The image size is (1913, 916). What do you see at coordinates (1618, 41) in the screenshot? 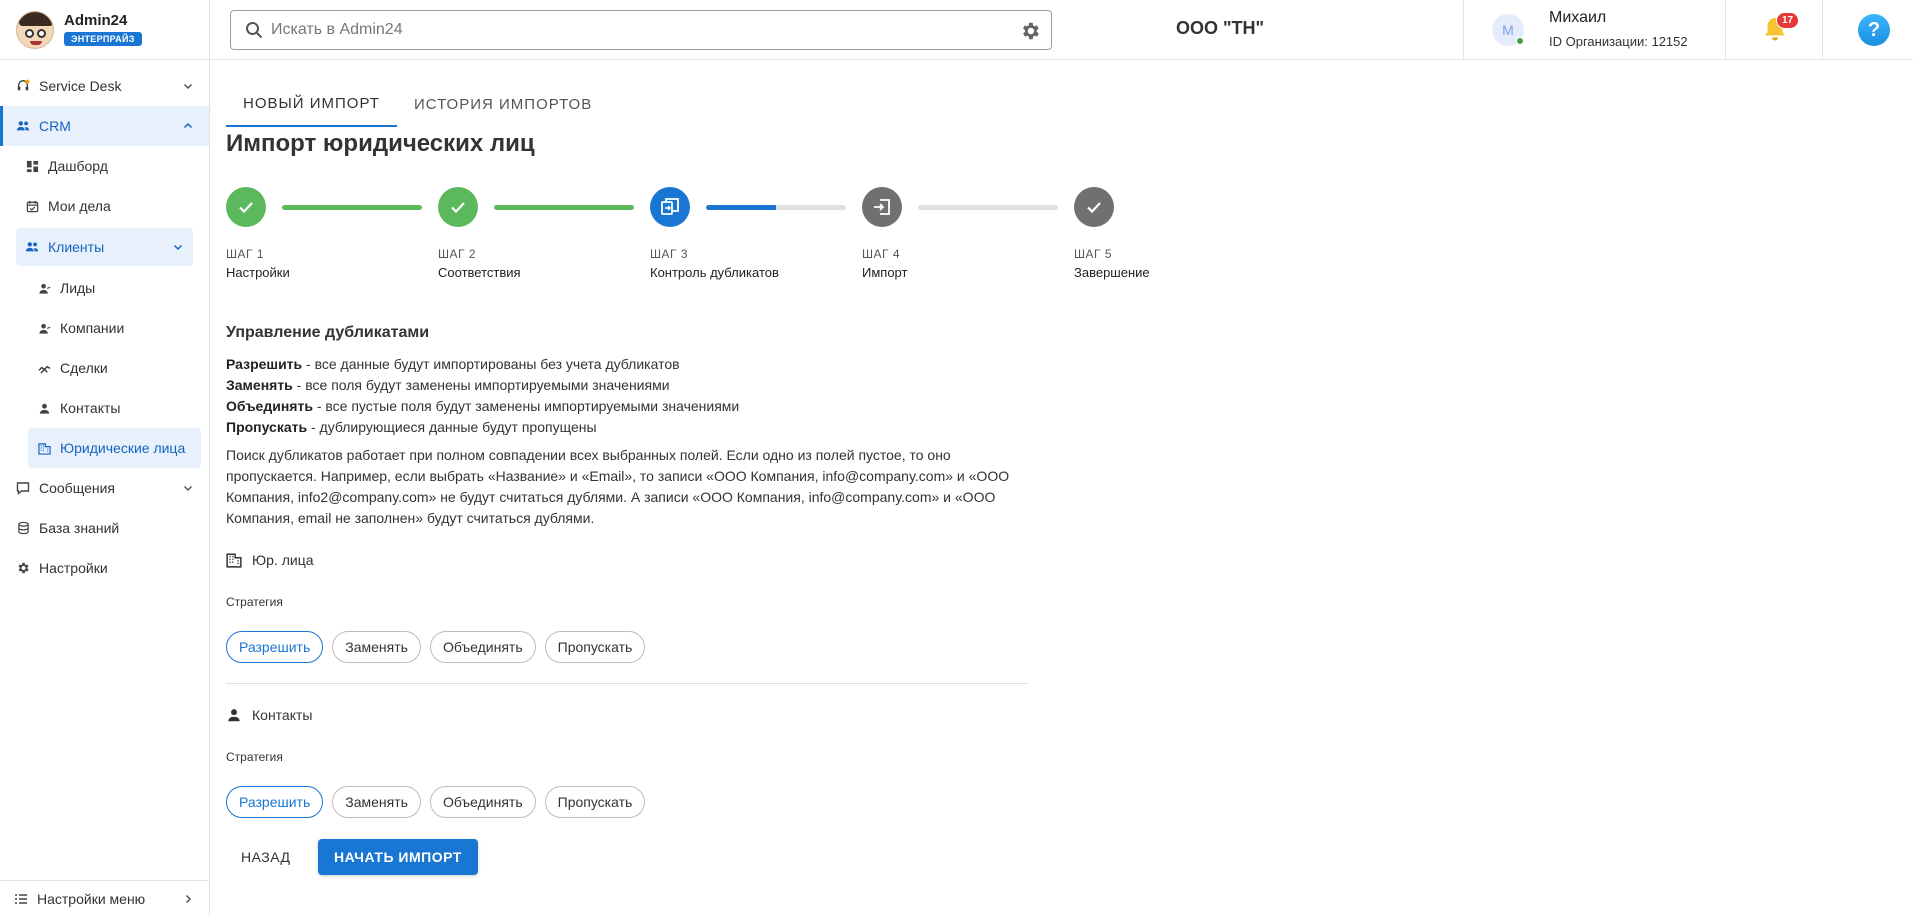
I see `organization-id: ID Организации: 12152` at bounding box center [1618, 41].